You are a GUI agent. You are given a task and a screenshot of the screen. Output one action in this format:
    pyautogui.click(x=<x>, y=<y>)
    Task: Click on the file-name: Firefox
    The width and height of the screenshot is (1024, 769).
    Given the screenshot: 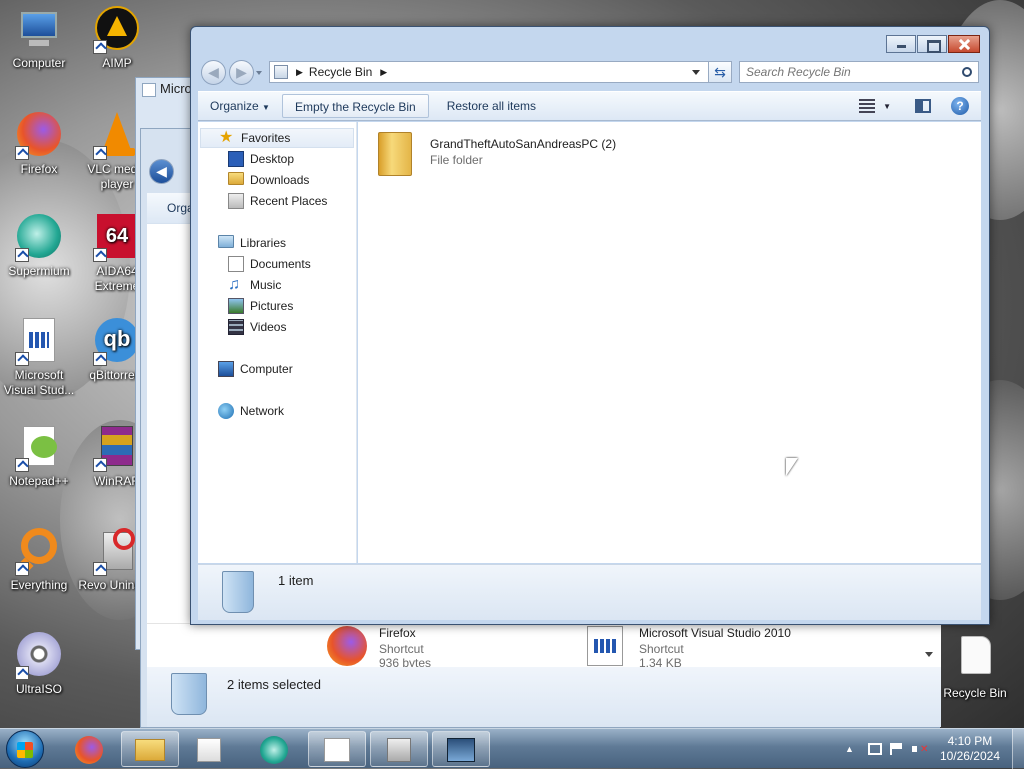 What is the action you would take?
    pyautogui.click(x=397, y=633)
    